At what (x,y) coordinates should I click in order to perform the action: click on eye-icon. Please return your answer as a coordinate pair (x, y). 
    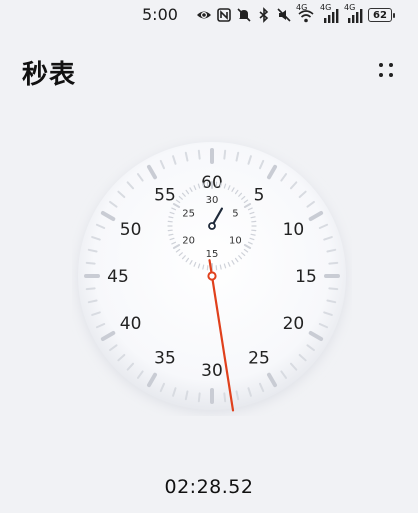
    Looking at the image, I should click on (204, 15).